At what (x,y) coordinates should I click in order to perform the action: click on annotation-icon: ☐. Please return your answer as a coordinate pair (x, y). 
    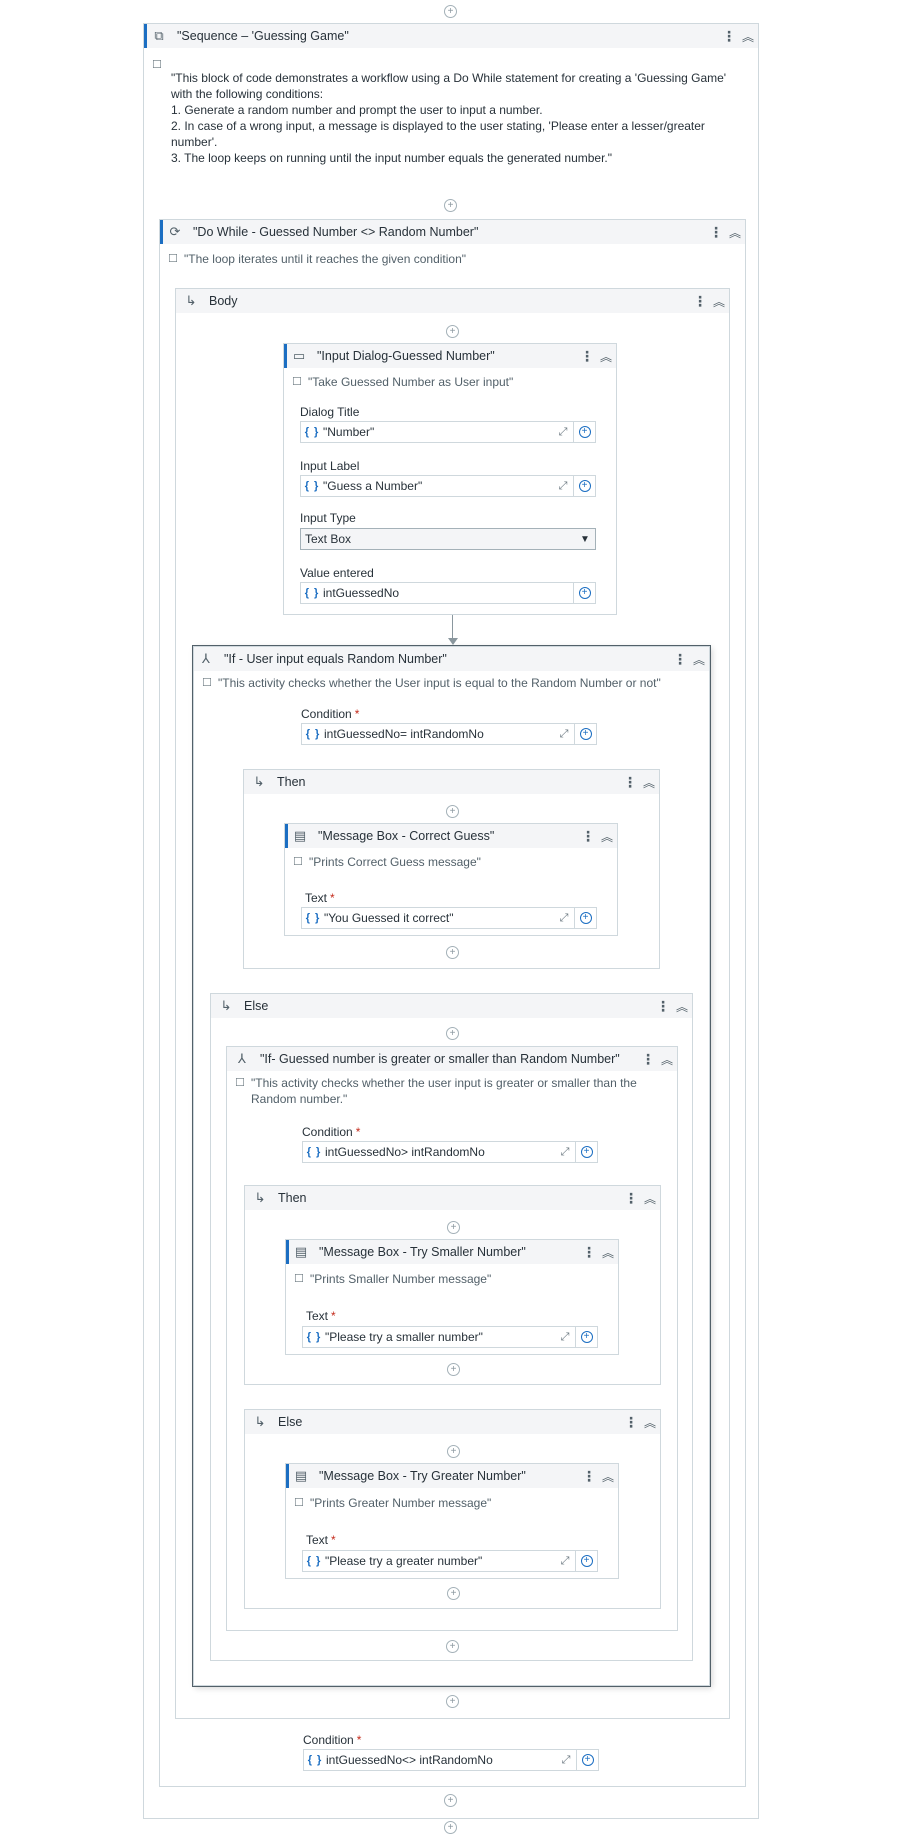
    Looking at the image, I should click on (207, 683).